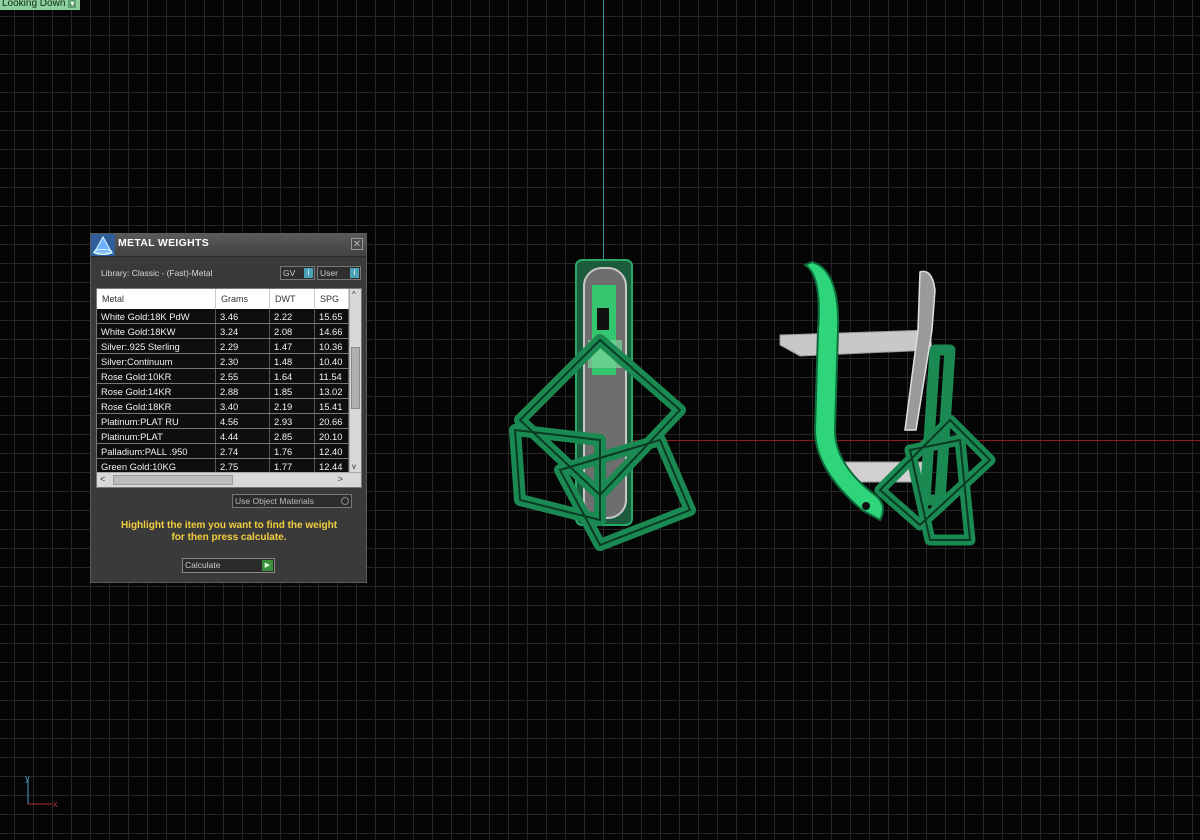 The image size is (1200, 840). Describe the element at coordinates (292, 391) in the screenshot. I see `cell-dwt: 1.85` at that location.